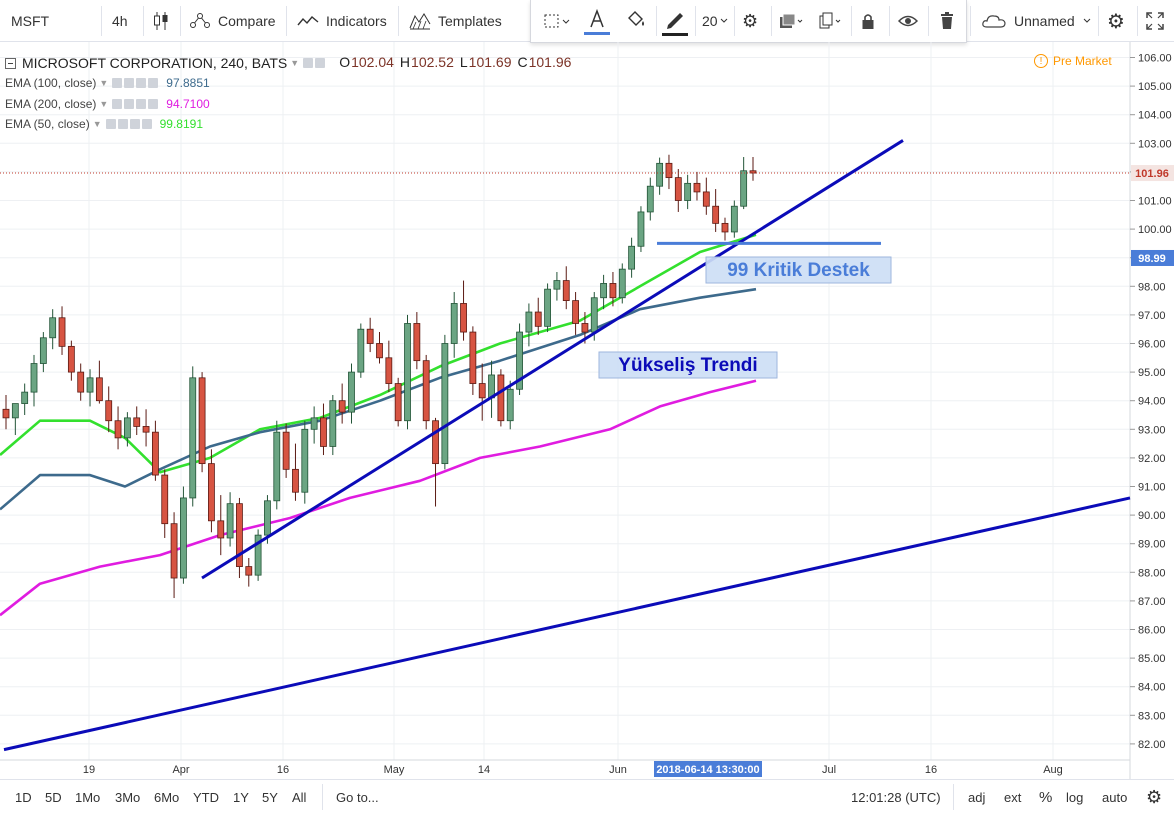  Describe the element at coordinates (947, 21) in the screenshot. I see `delete-button` at that location.